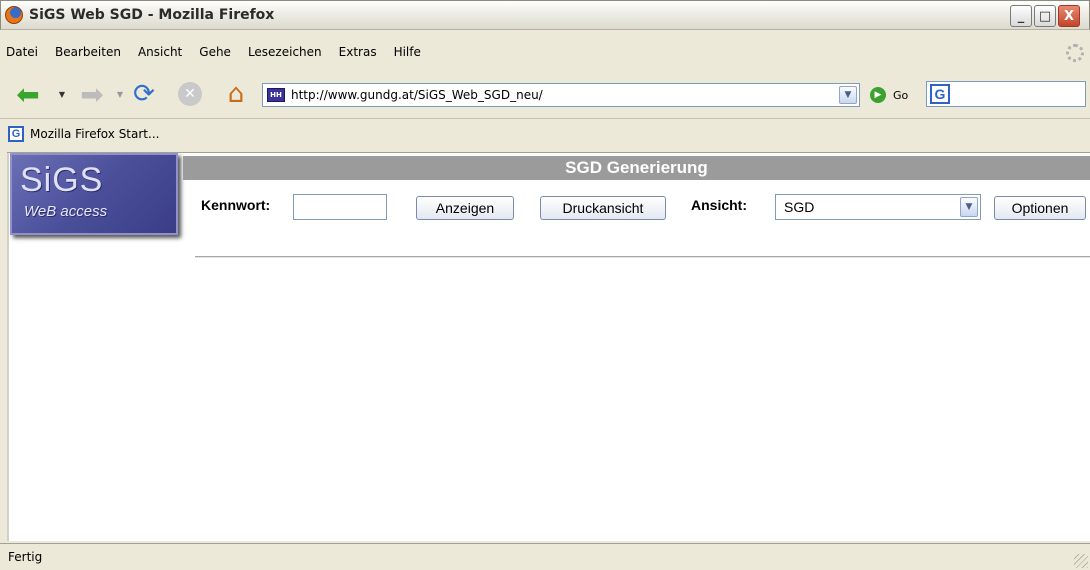 This screenshot has width=1090, height=570. I want to click on url-dropdown-icon: ▼, so click(848, 95).